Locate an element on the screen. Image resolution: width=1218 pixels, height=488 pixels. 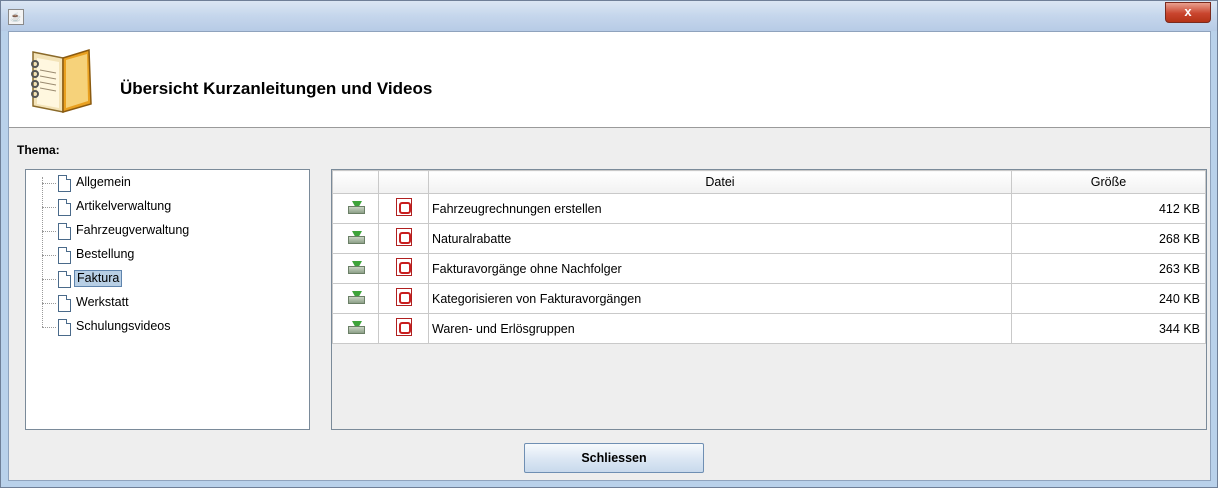
tree-item-werkstatt: Werkstatt is located at coordinates (172, 303).